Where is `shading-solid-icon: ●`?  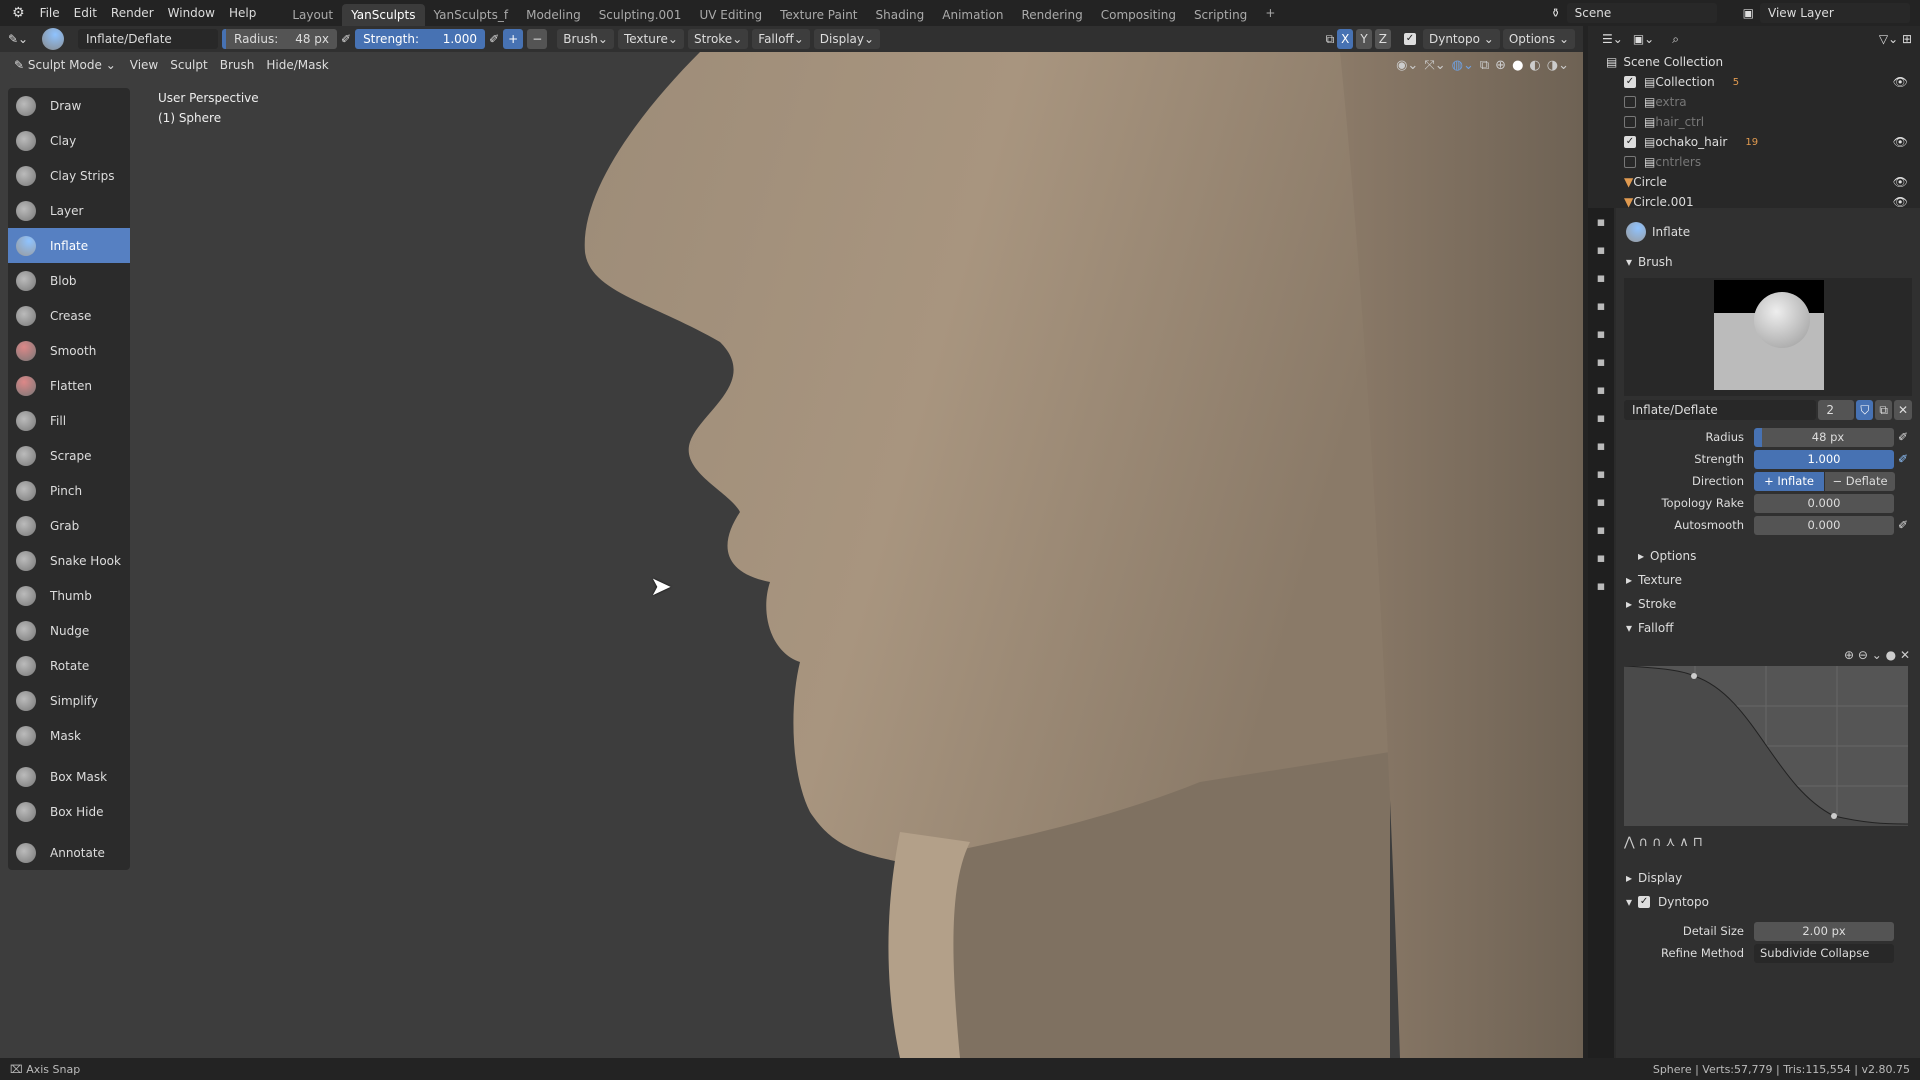
shading-solid-icon: ● is located at coordinates (1517, 65).